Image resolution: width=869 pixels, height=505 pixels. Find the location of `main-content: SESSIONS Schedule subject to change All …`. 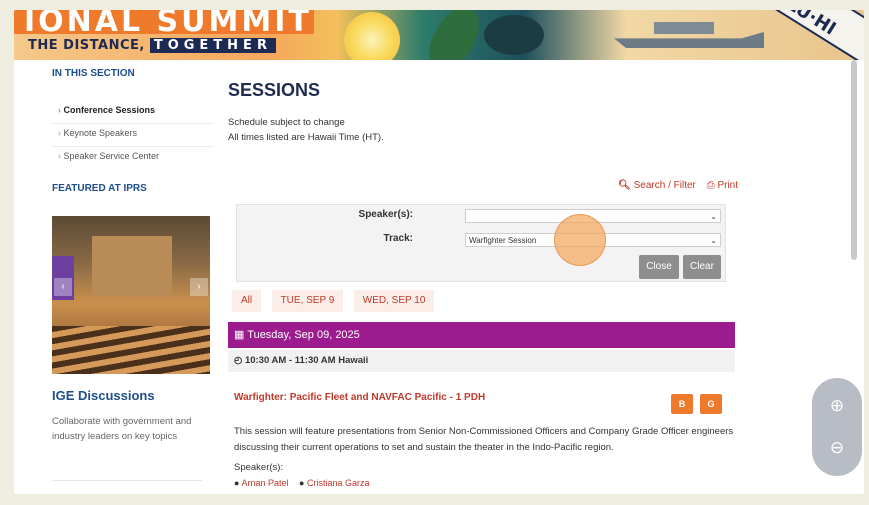

main-content: SESSIONS Schedule subject to change All … is located at coordinates (483, 112).